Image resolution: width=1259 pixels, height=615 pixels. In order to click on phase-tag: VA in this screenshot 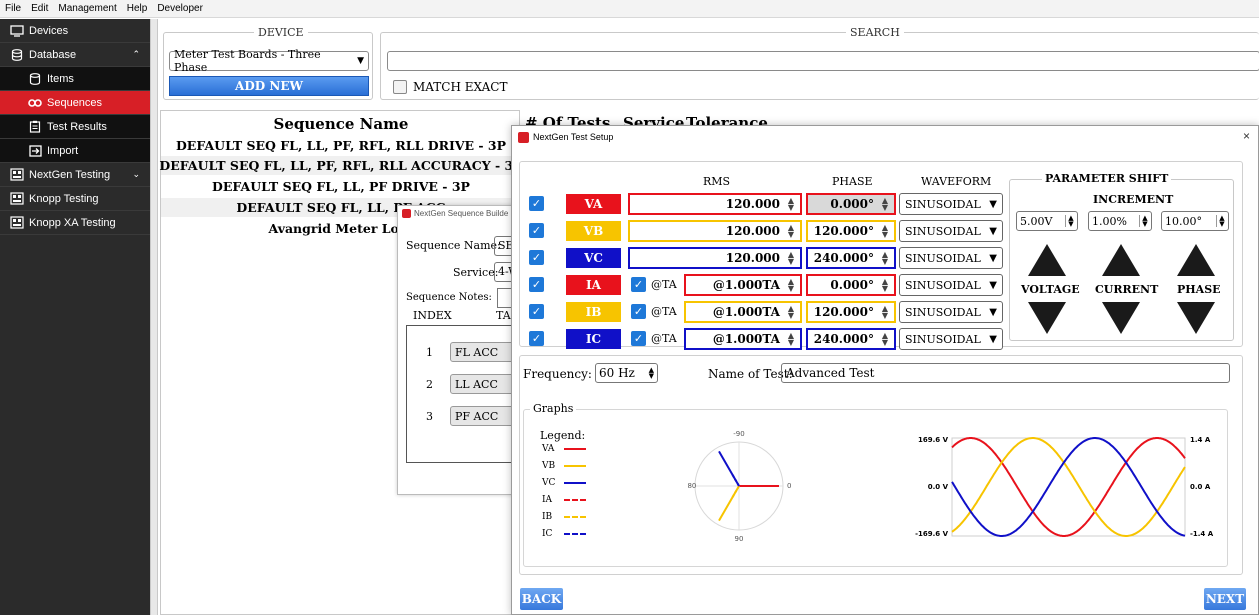, I will do `click(593, 204)`.